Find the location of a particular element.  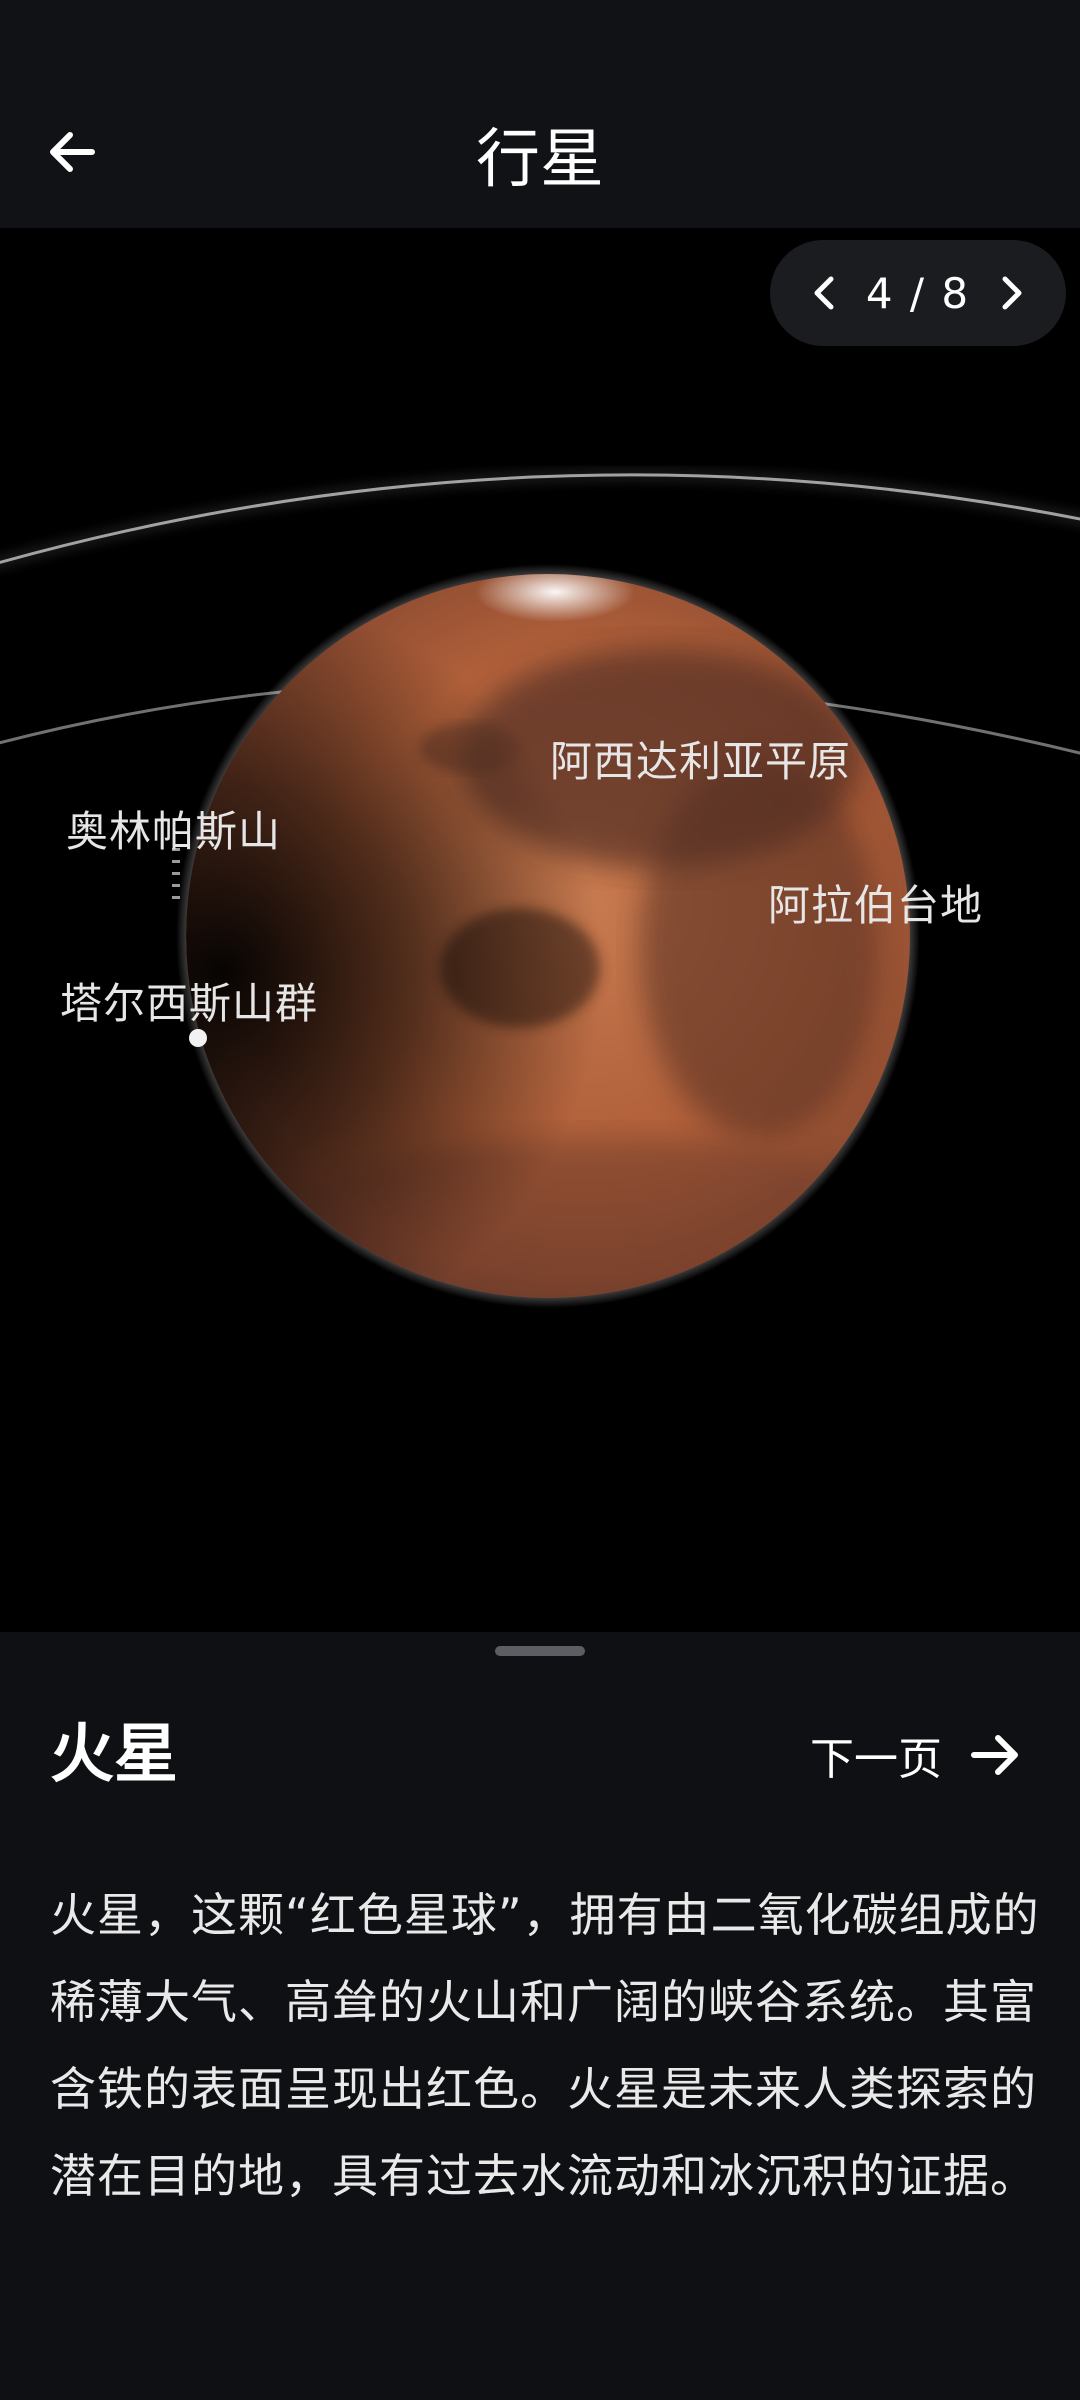

back-button is located at coordinates (72, 152).